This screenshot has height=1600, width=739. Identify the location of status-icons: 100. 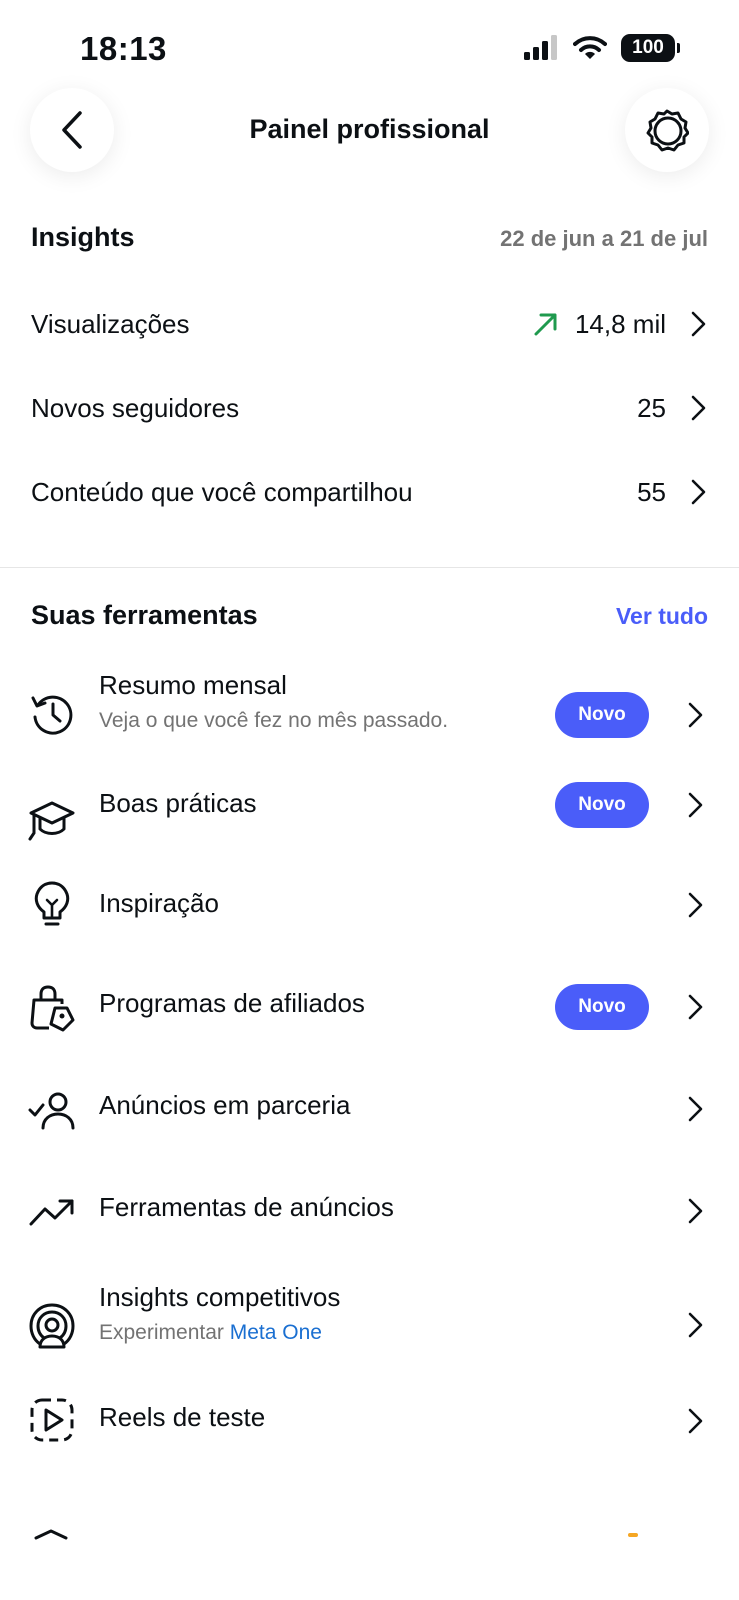
(601, 48).